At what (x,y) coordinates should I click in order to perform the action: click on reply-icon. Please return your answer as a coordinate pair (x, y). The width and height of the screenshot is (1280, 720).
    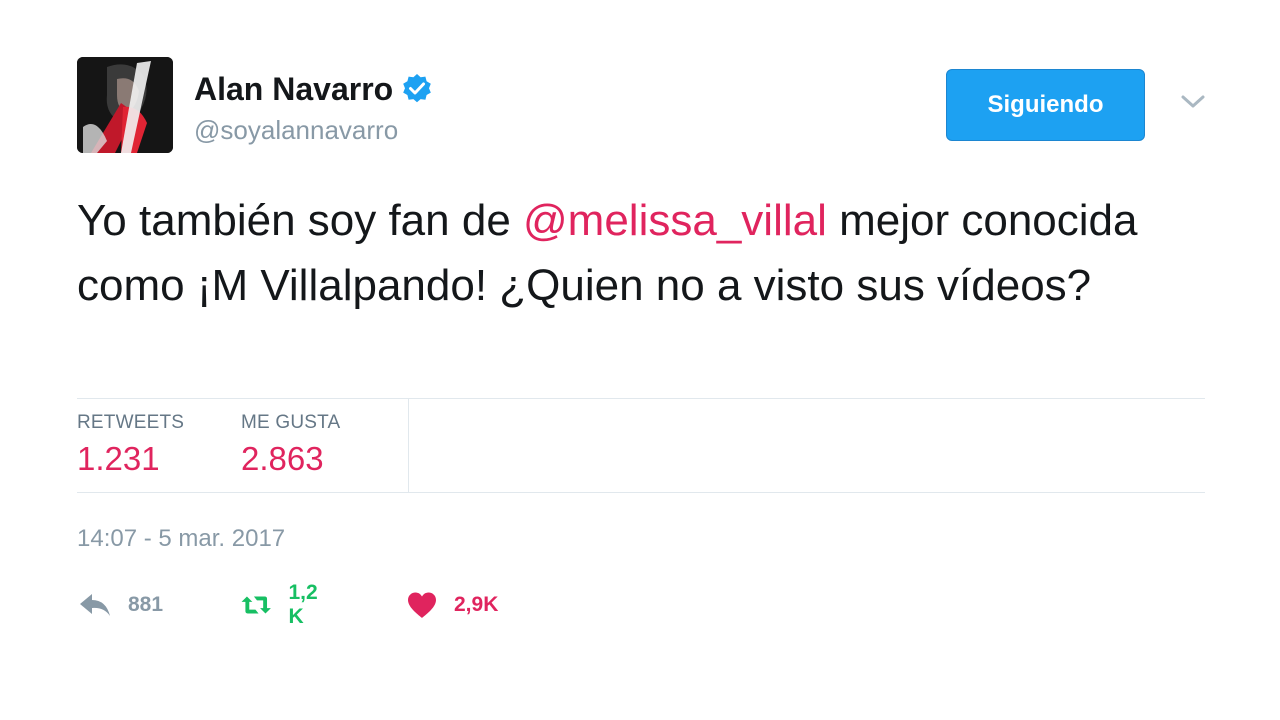
    Looking at the image, I should click on (95, 605).